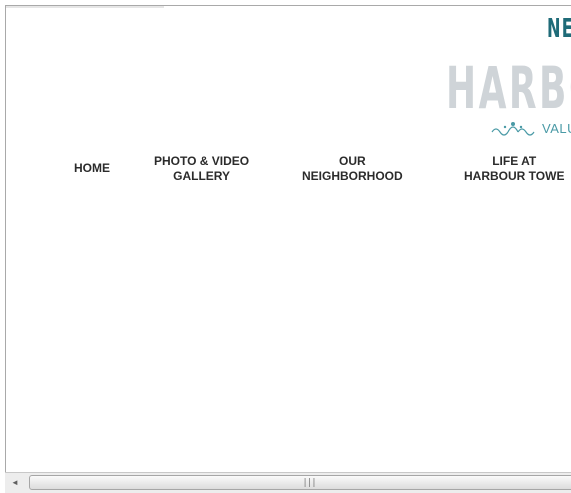 Image resolution: width=571 pixels, height=493 pixels. I want to click on nav-gallery-label-line1: PHOTO & VIDEO, so click(202, 161).